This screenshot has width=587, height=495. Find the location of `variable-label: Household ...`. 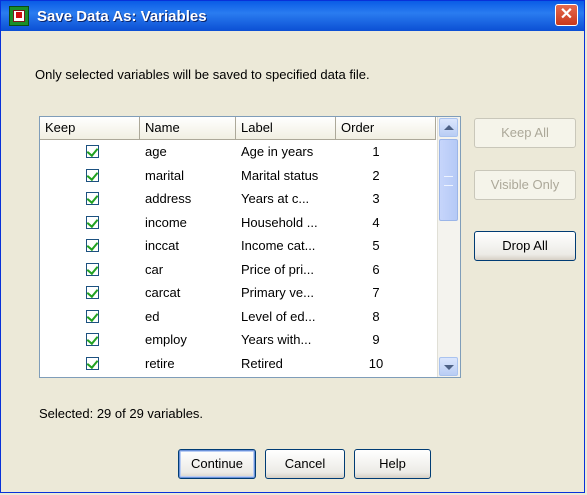

variable-label: Household ... is located at coordinates (279, 222).